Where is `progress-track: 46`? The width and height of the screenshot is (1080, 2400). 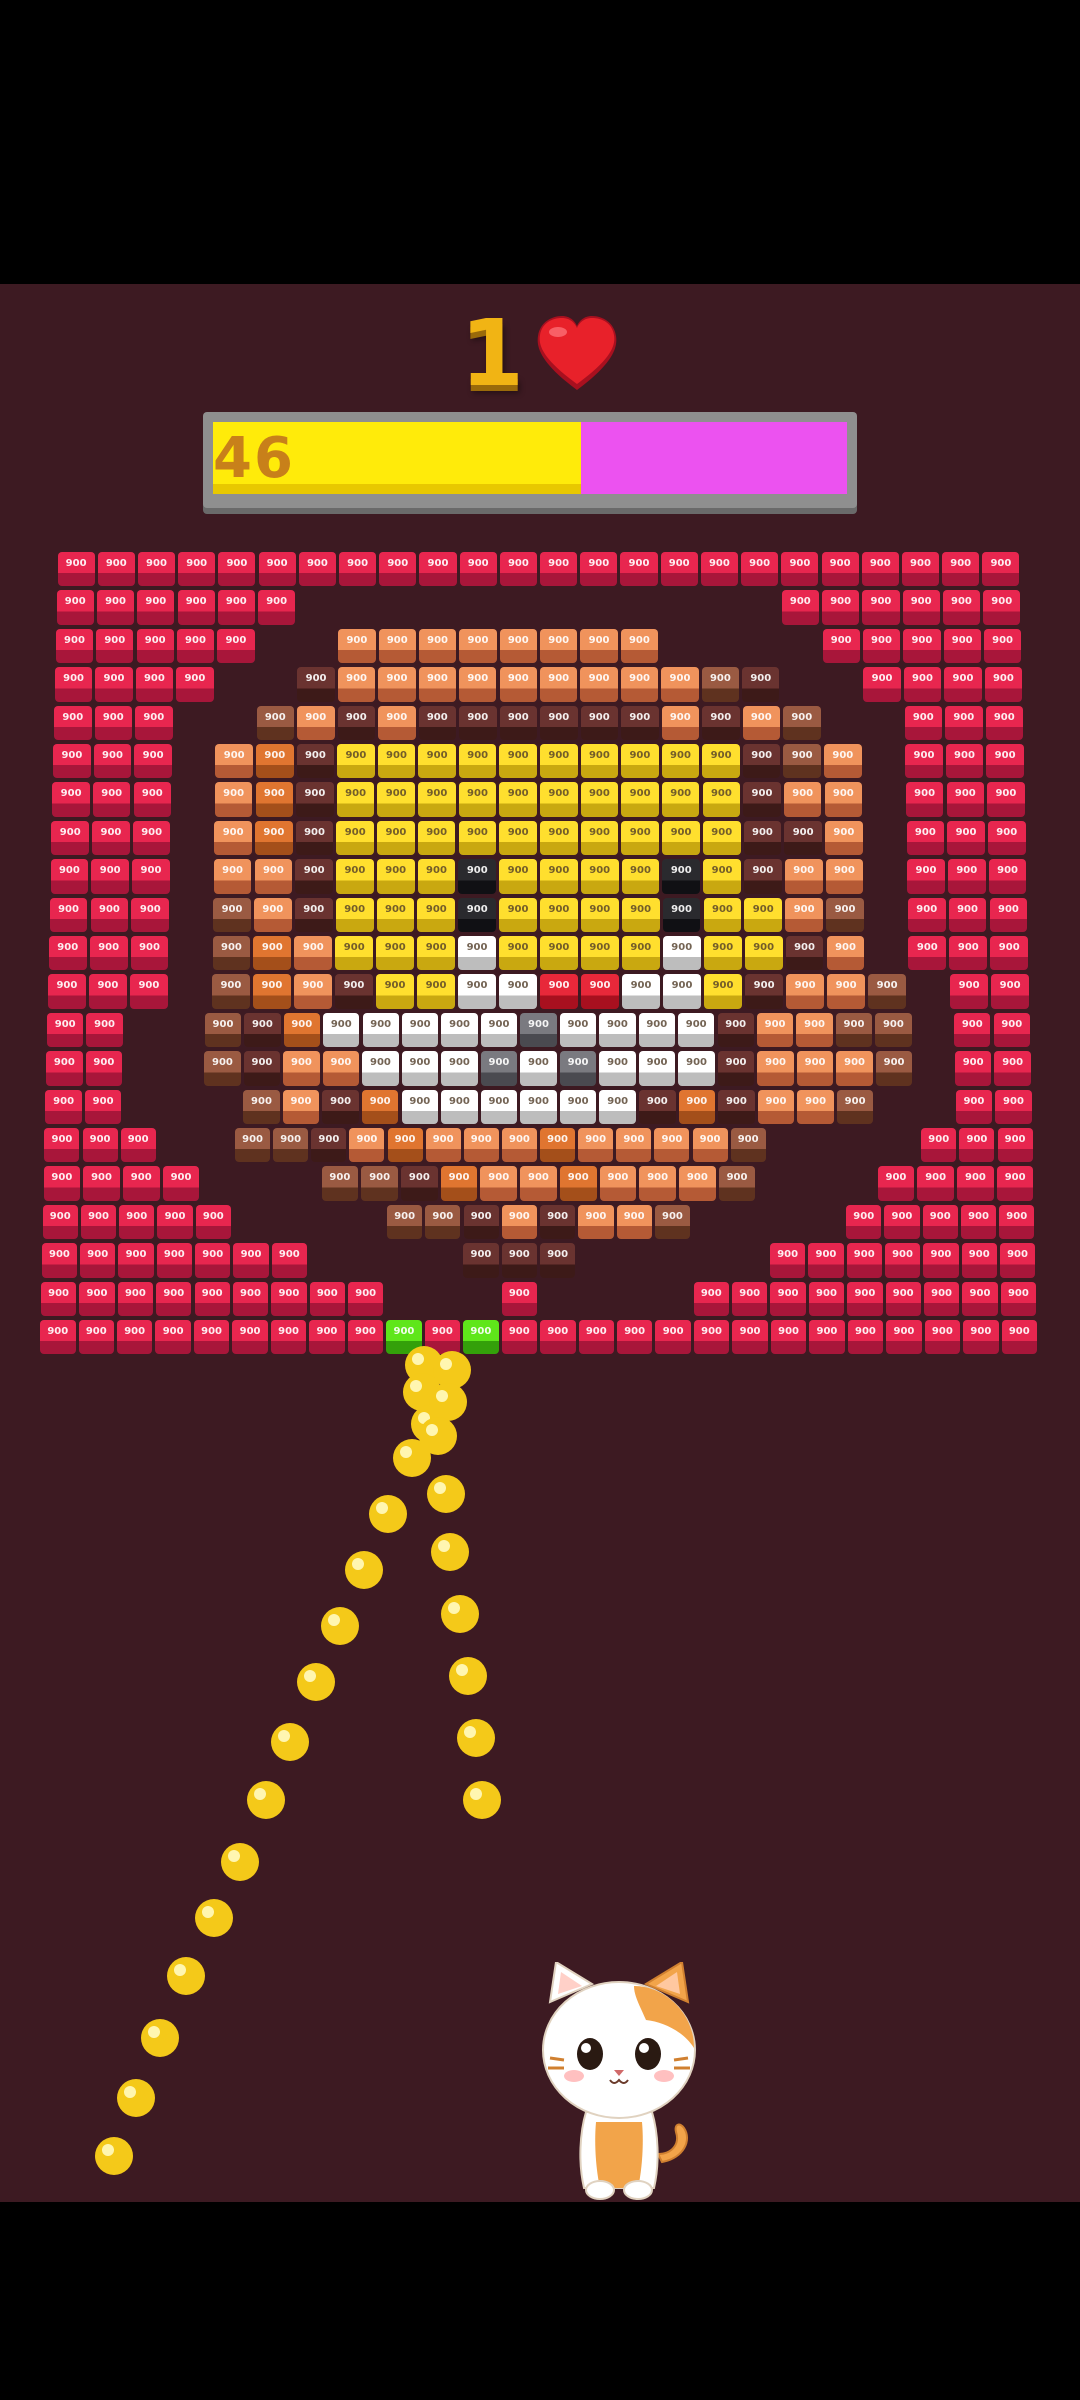 progress-track: 46 is located at coordinates (530, 458).